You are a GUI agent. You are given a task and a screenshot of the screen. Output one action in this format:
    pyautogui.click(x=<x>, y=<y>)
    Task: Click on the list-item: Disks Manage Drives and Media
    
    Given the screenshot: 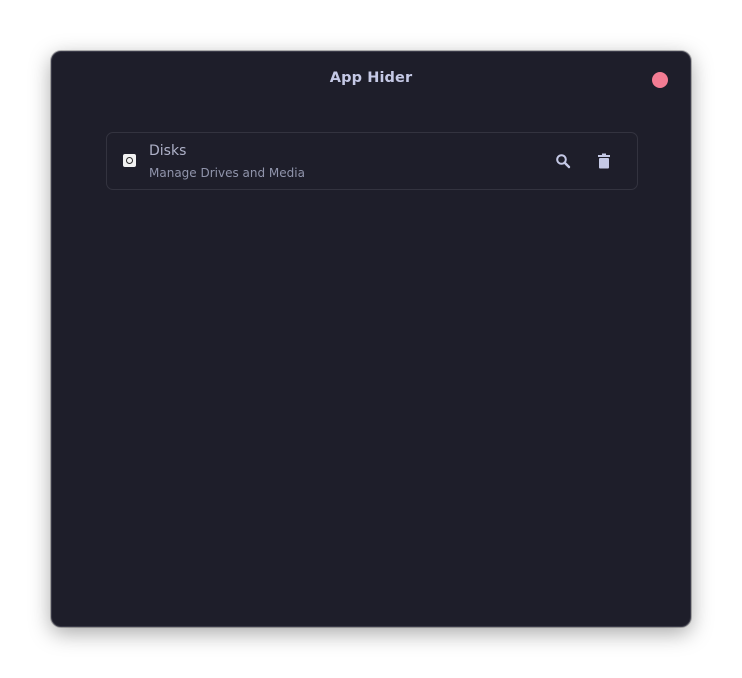 What is the action you would take?
    pyautogui.click(x=372, y=161)
    